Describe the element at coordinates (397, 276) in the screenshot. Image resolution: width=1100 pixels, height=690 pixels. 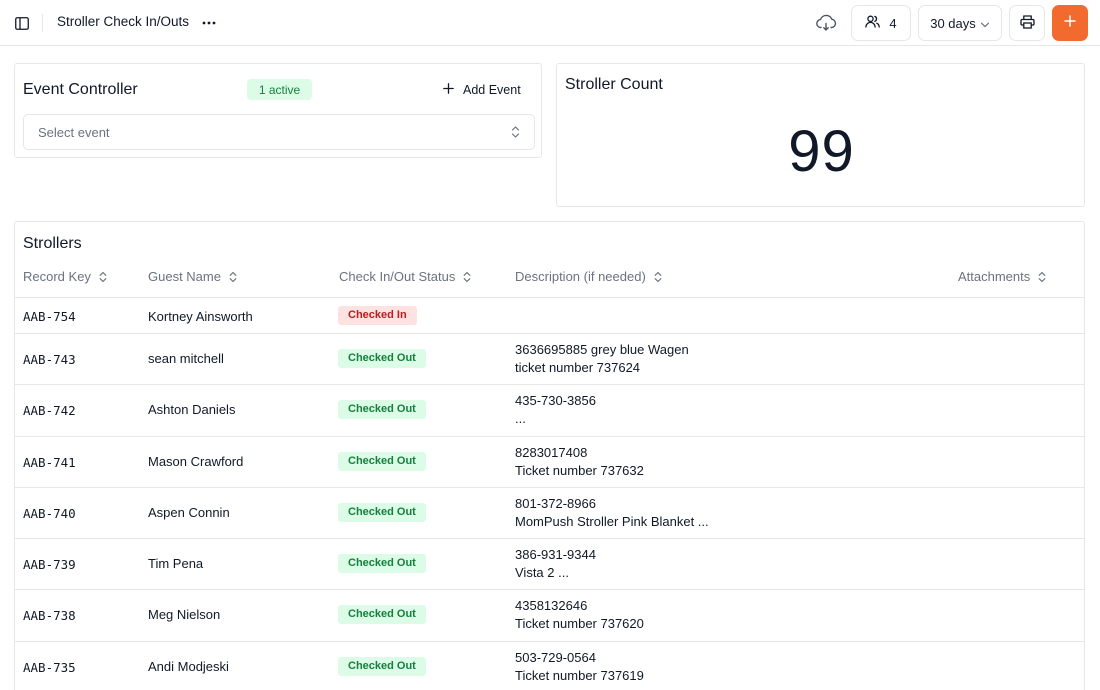
I see `column-label: Check In/Out Status` at that location.